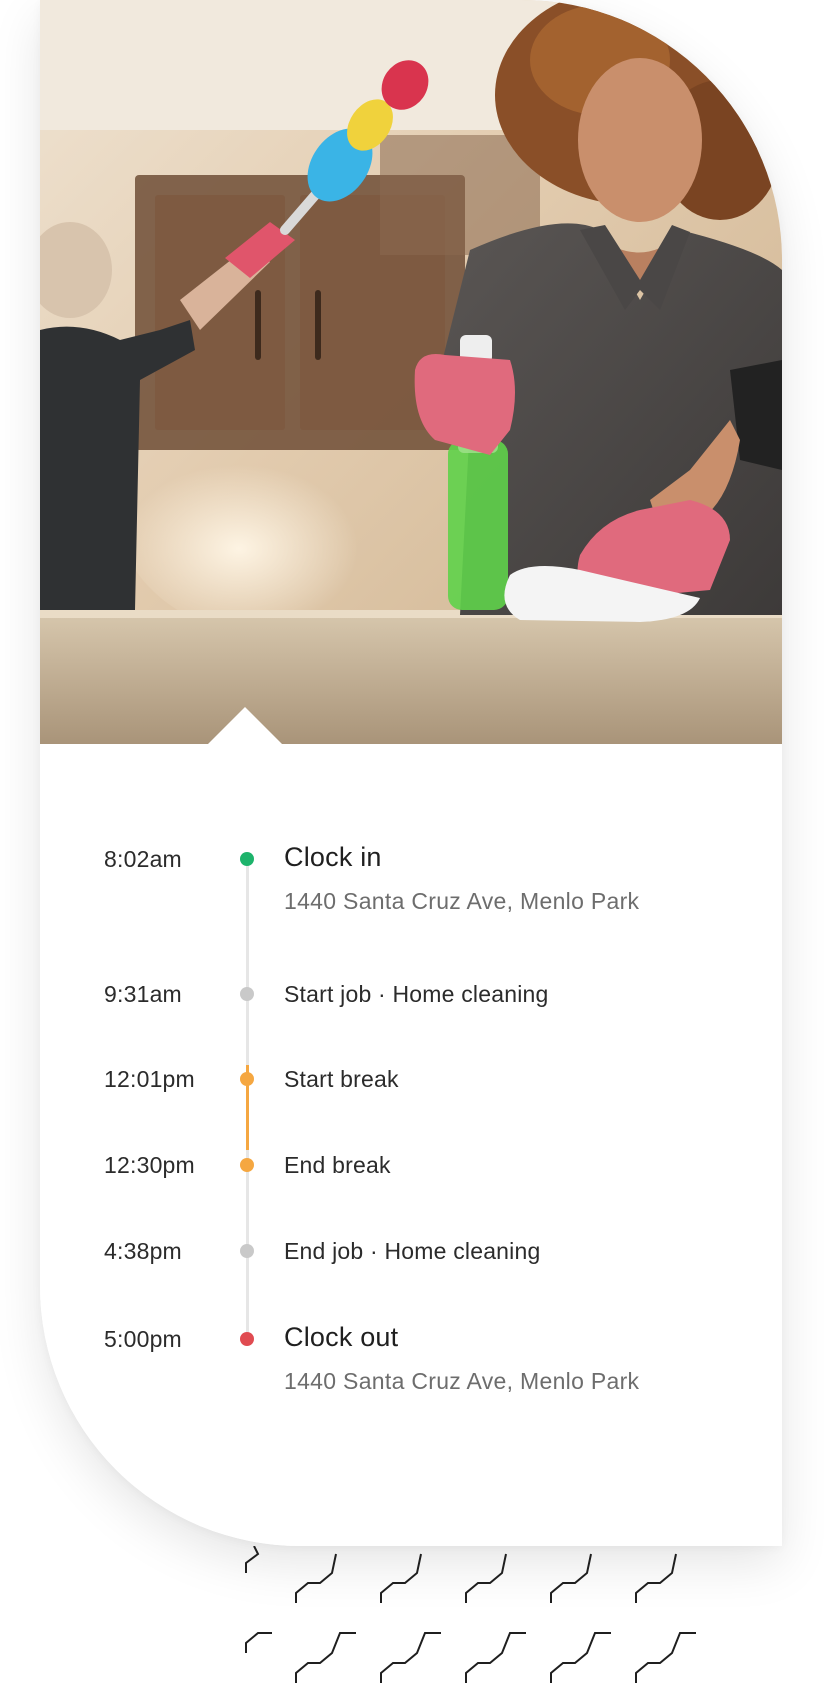  Describe the element at coordinates (143, 1251) in the screenshot. I see `entry-time: 4:38pm` at that location.